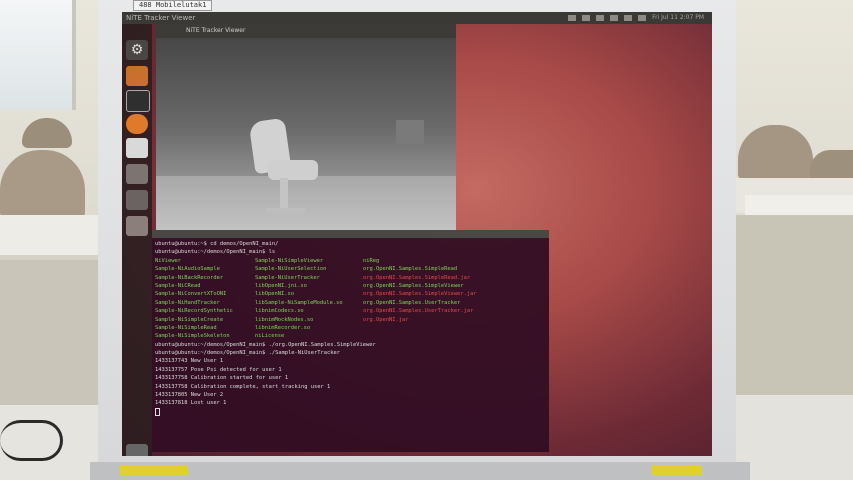 The width and height of the screenshot is (853, 480). Describe the element at coordinates (137, 148) in the screenshot. I see `document-icon` at that location.